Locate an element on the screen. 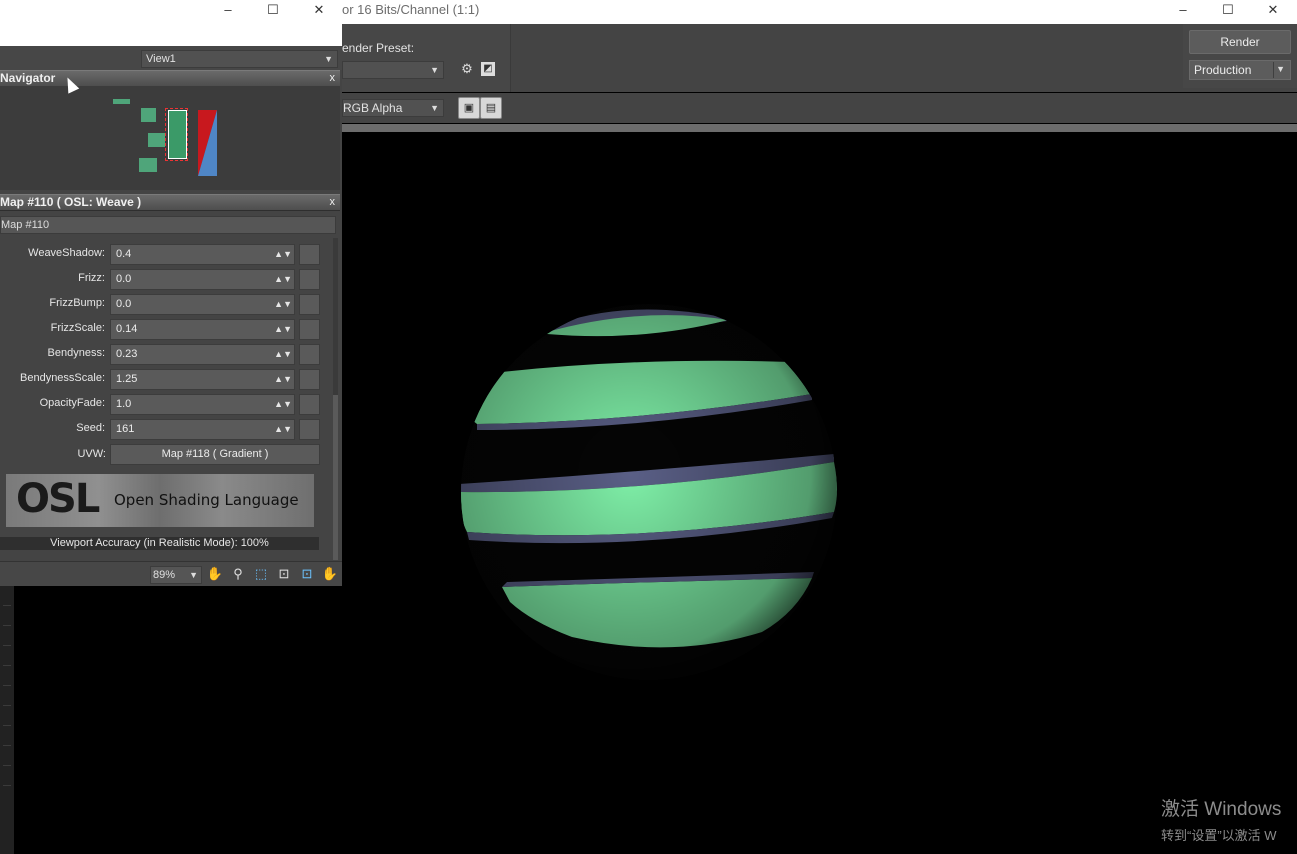  param-row-frizz: Frizz: 0.0 ▲▼ is located at coordinates (165, 279).